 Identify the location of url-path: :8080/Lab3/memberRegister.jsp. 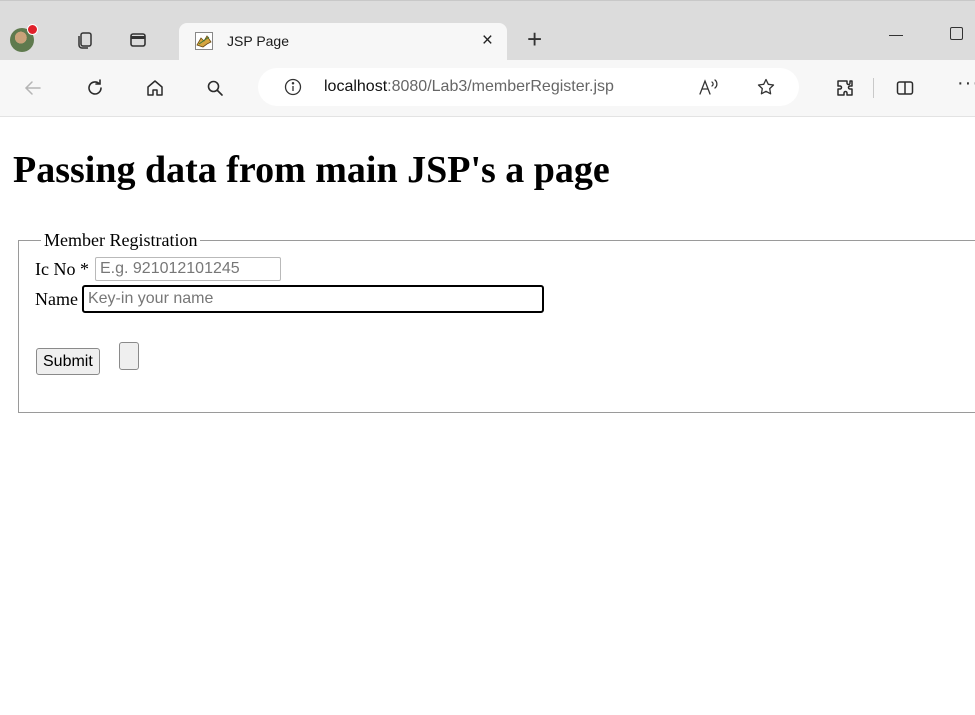
(500, 86).